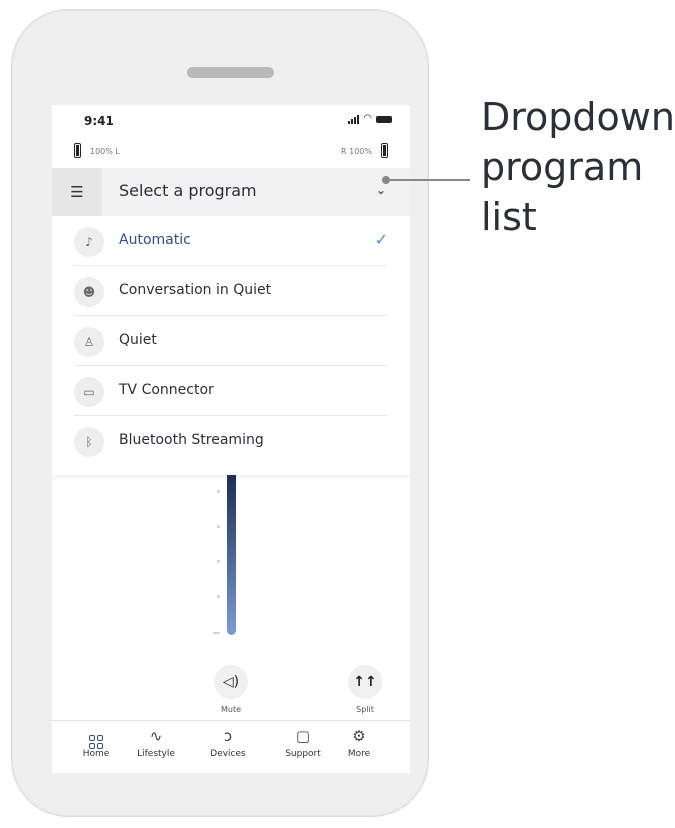  I want to click on dropdown-title: Select a program, so click(188, 190).